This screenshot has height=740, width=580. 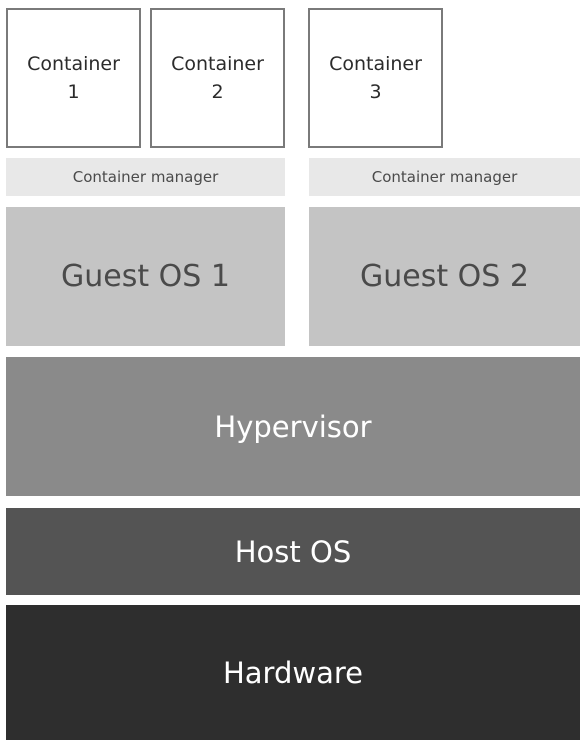 What do you see at coordinates (73, 92) in the screenshot?
I see `container-1-number: 1` at bounding box center [73, 92].